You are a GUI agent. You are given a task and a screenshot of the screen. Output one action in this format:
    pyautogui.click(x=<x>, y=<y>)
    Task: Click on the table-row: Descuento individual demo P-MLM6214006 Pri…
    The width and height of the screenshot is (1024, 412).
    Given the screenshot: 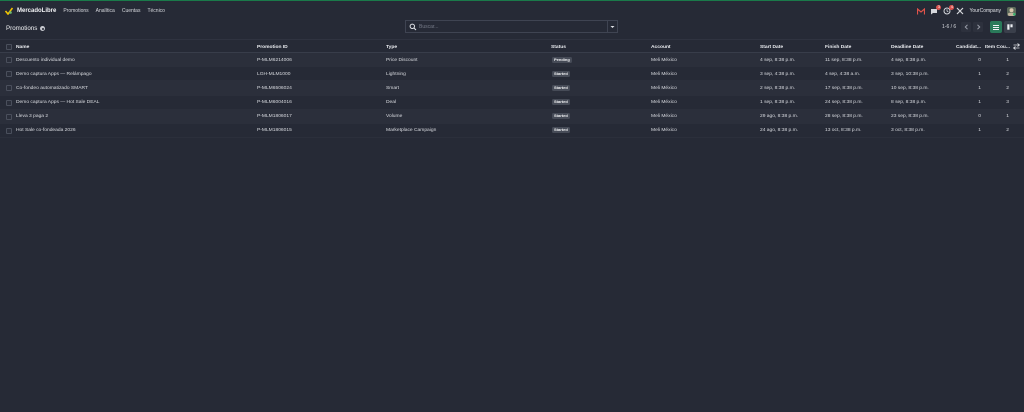 What is the action you would take?
    pyautogui.click(x=512, y=60)
    